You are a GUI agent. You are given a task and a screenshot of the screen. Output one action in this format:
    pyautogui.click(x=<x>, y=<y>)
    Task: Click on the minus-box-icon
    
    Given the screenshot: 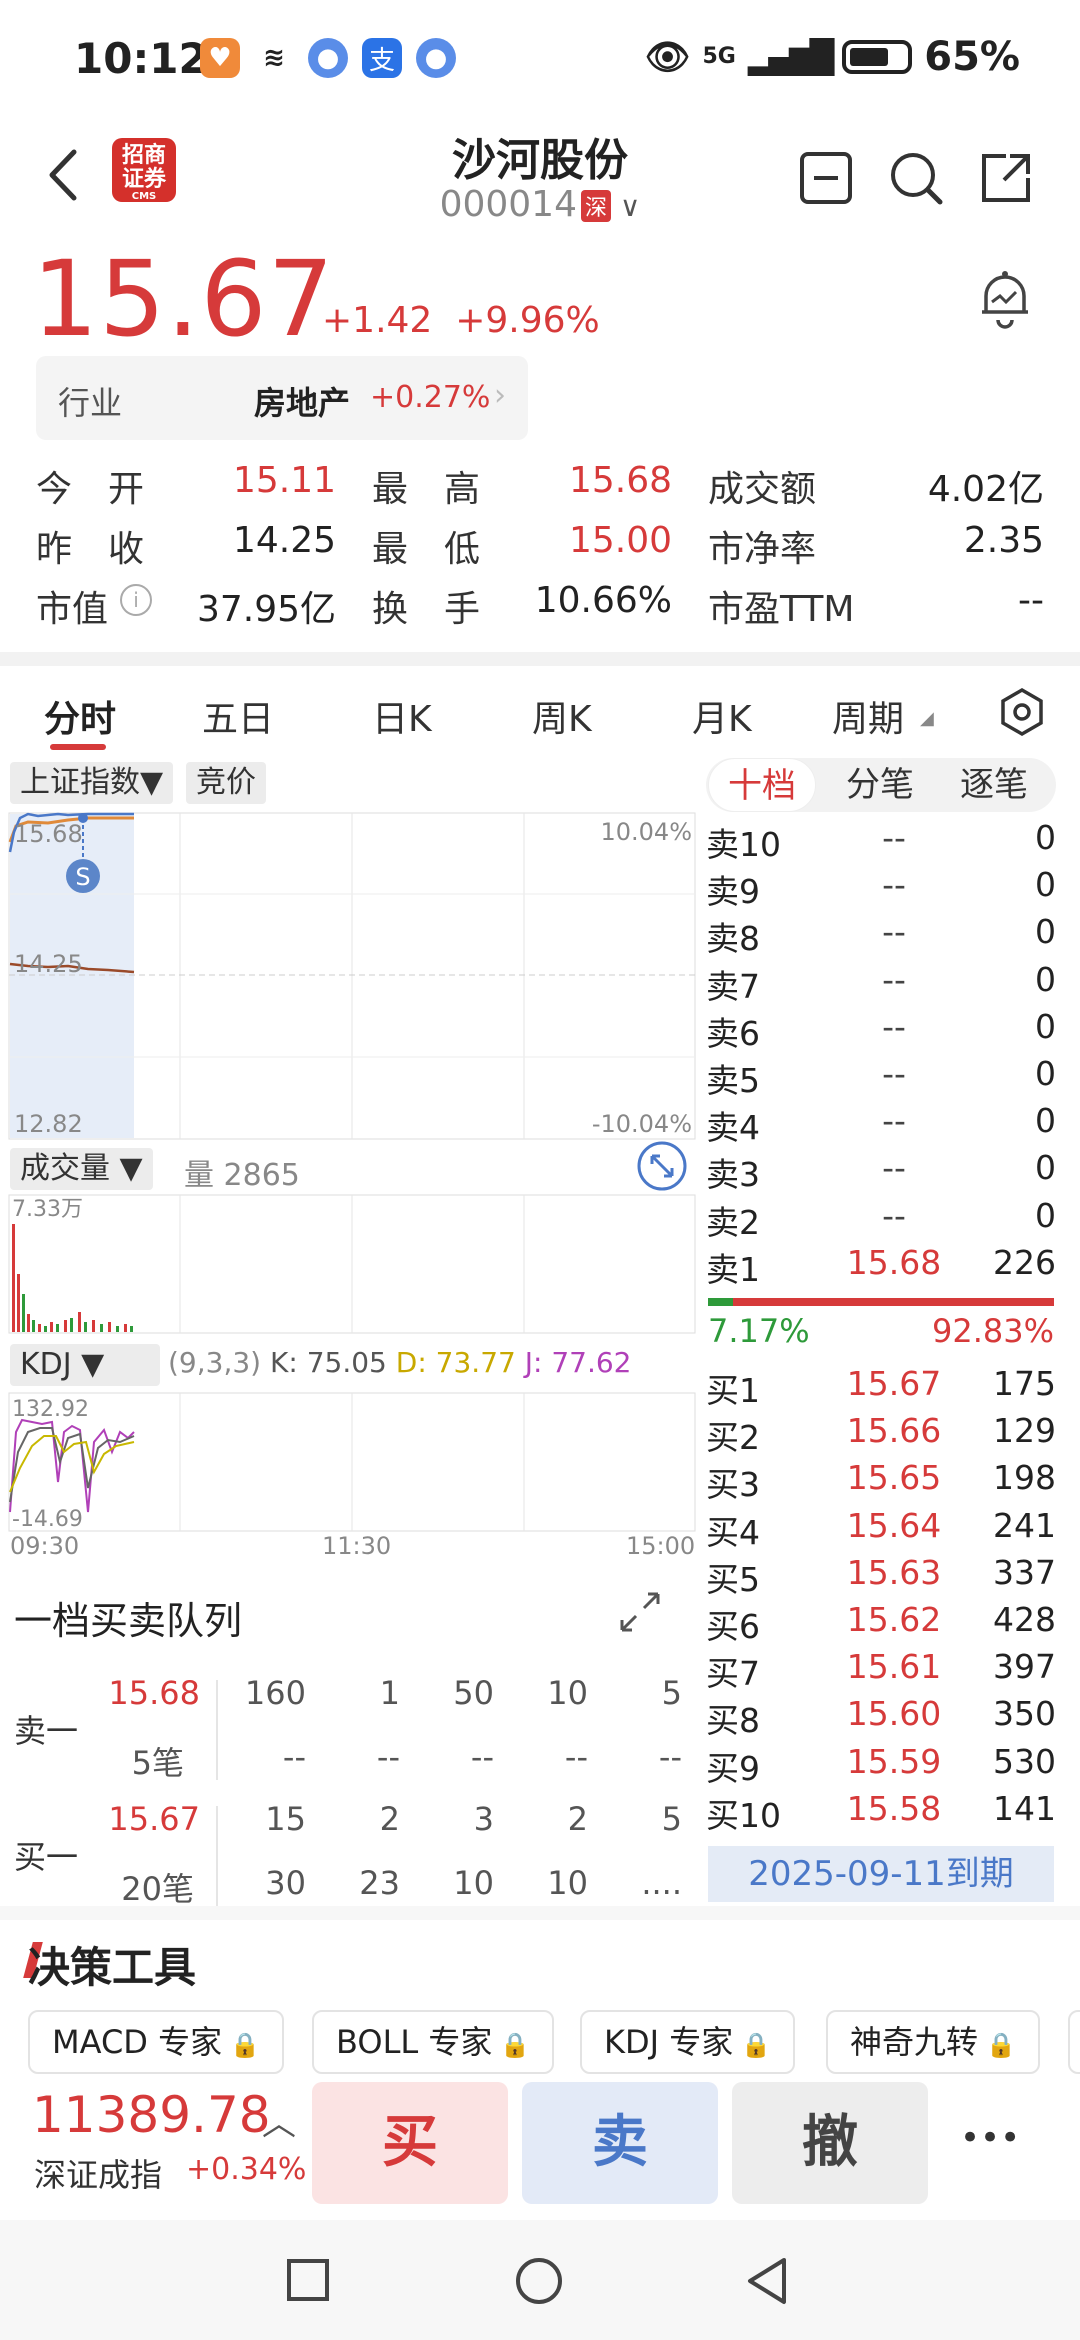 What is the action you would take?
    pyautogui.click(x=826, y=178)
    